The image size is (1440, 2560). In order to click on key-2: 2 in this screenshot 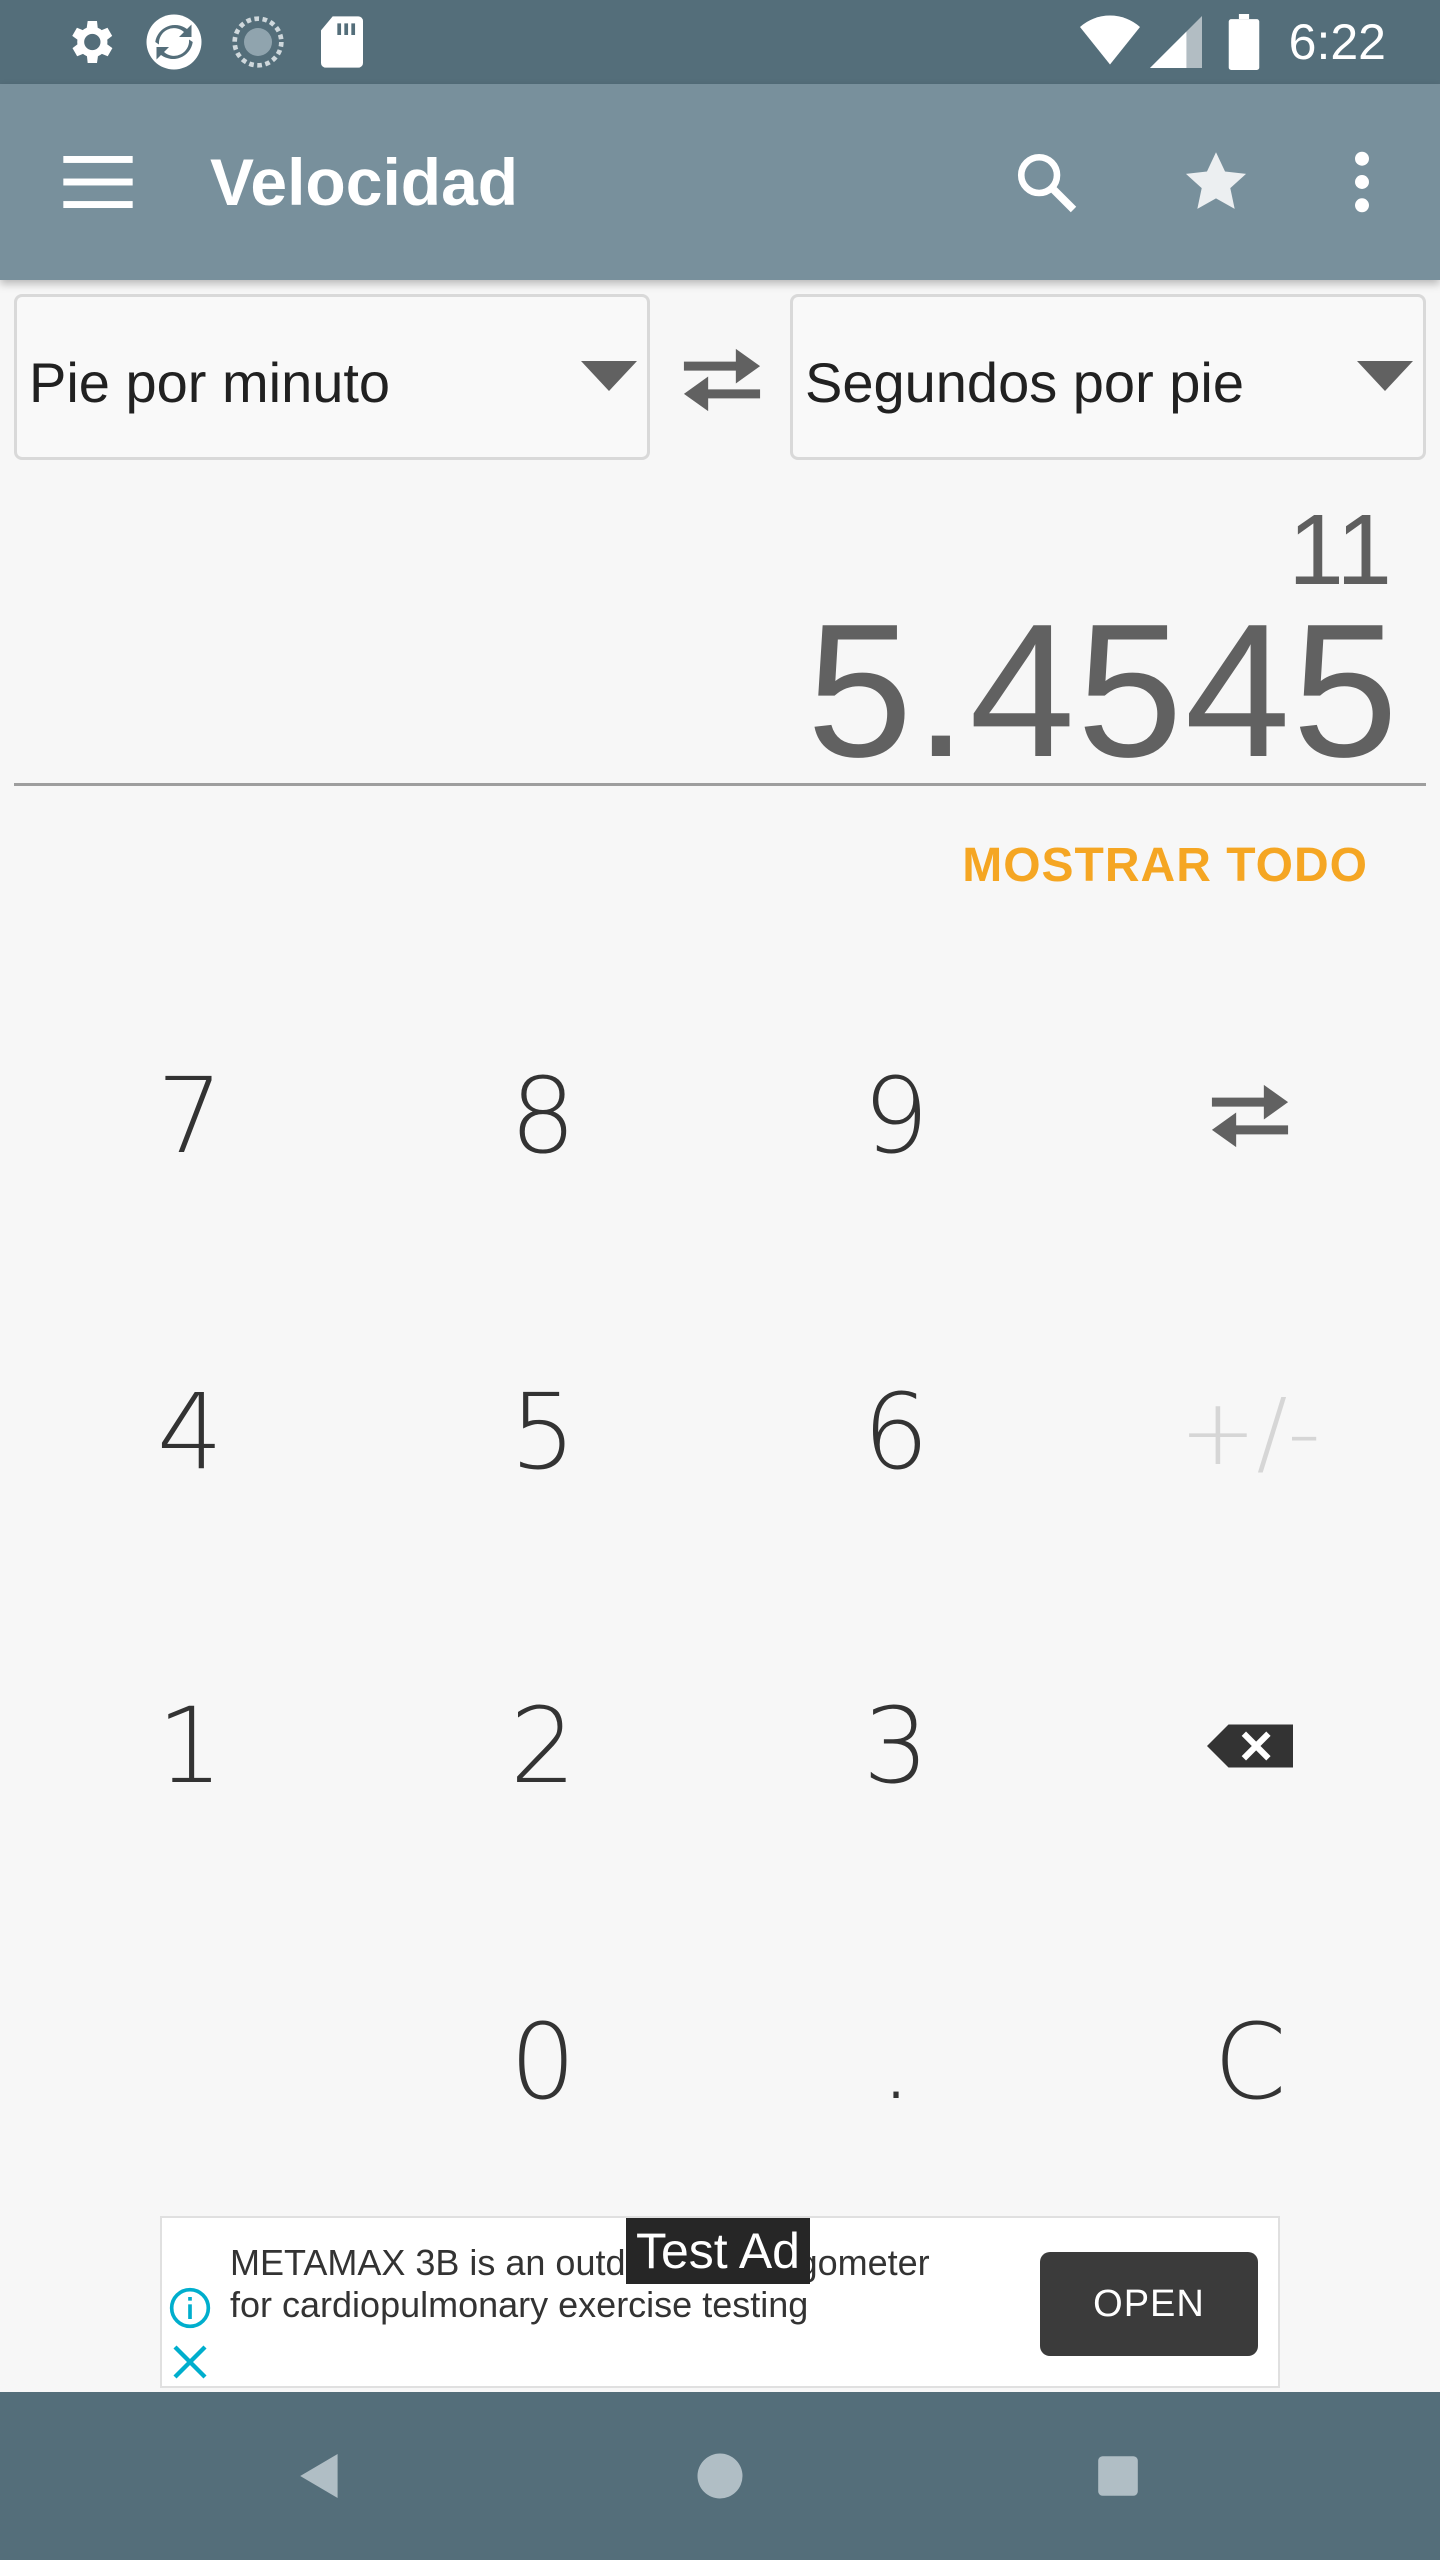, I will do `click(543, 1746)`.